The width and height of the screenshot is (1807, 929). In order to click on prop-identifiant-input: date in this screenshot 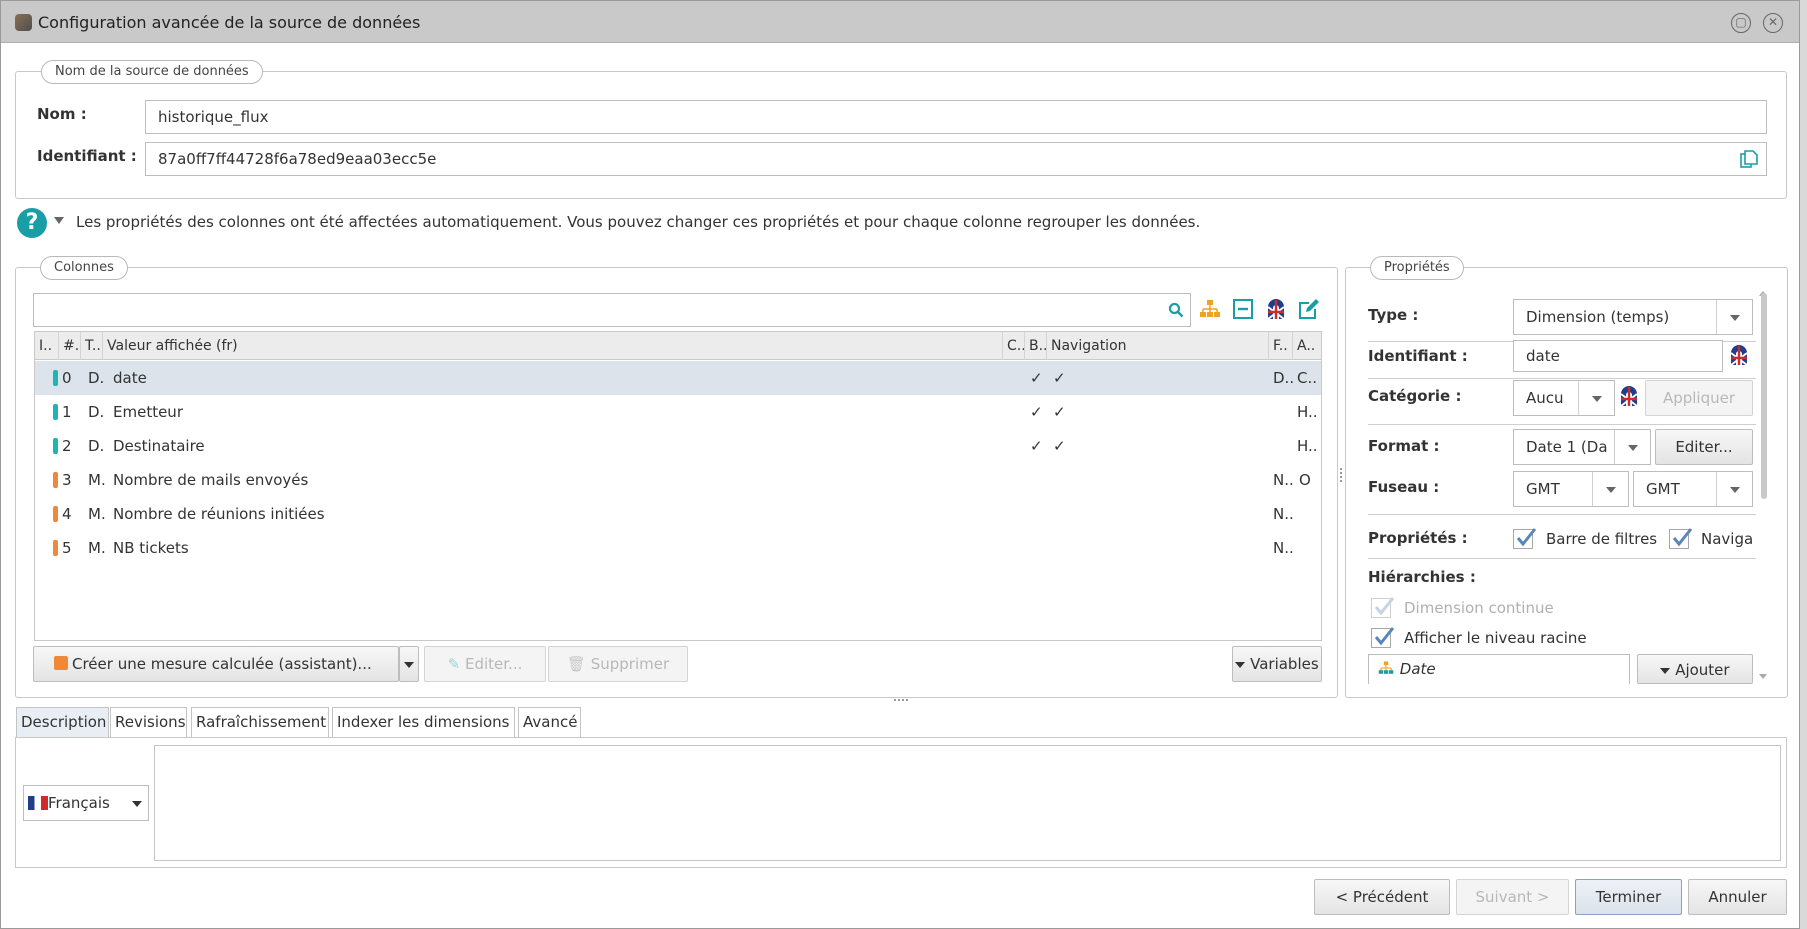, I will do `click(1618, 356)`.